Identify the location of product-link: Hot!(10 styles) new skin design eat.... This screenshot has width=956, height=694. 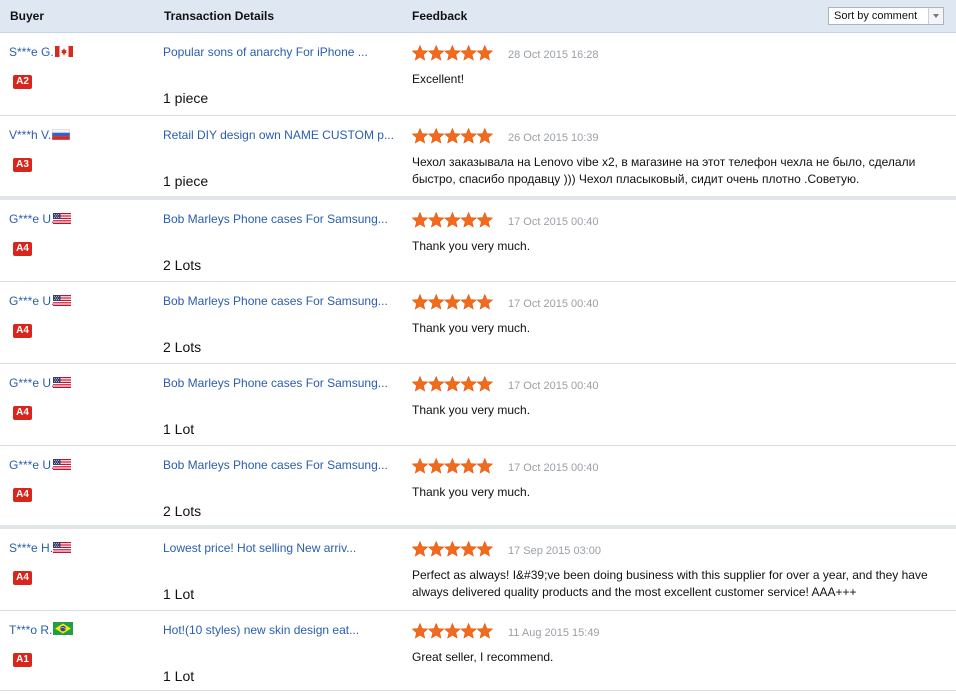
(261, 630).